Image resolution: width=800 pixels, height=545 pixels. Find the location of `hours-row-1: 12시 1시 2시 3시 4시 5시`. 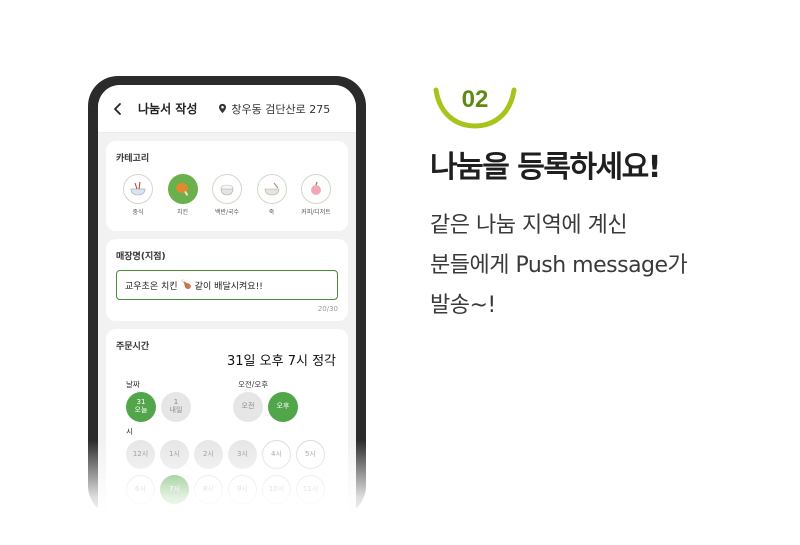

hours-row-1: 12시 1시 2시 3시 4시 5시 is located at coordinates (232, 454).